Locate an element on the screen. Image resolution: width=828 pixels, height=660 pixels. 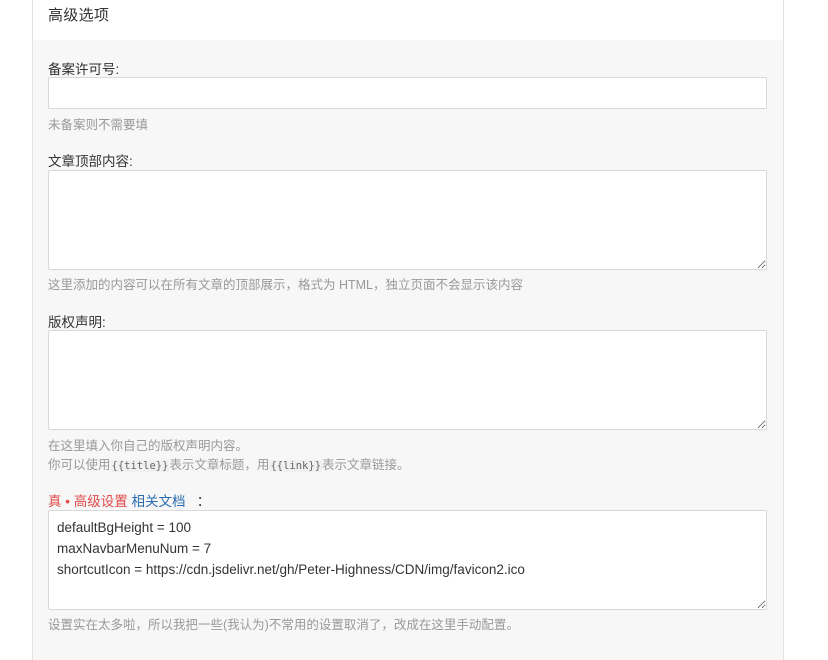
copyright-help-line1: 在这里填入你自己的版权声明内容。 is located at coordinates (148, 446).